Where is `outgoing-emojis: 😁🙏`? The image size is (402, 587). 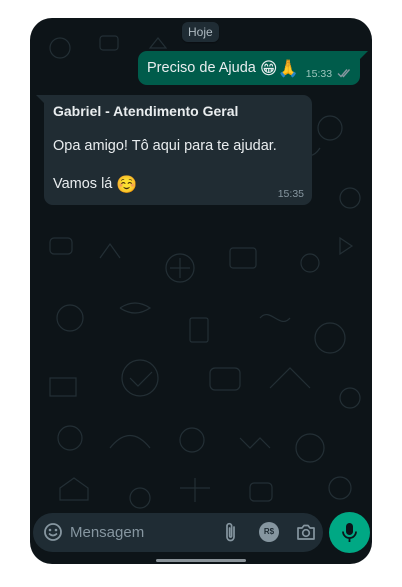
outgoing-emojis: 😁🙏 is located at coordinates (279, 68).